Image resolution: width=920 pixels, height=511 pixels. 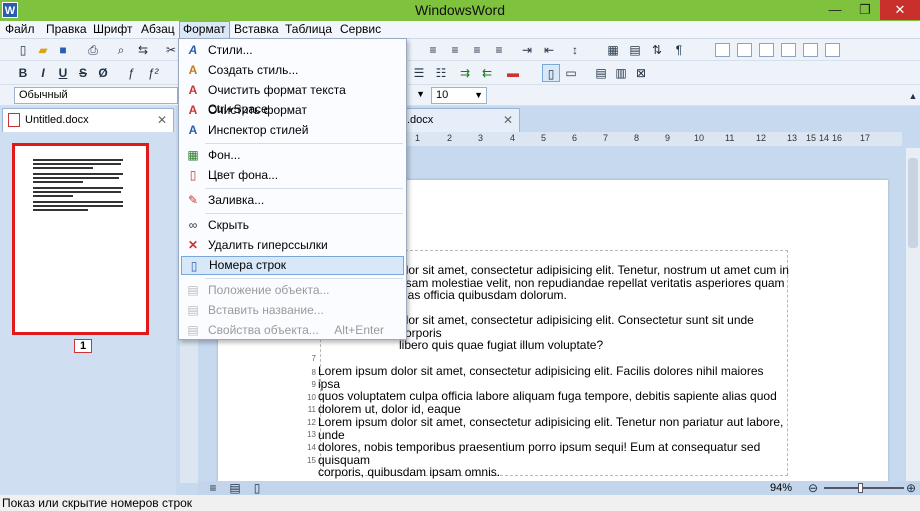 I want to click on vertical-scrollbar, so click(x=913, y=315).